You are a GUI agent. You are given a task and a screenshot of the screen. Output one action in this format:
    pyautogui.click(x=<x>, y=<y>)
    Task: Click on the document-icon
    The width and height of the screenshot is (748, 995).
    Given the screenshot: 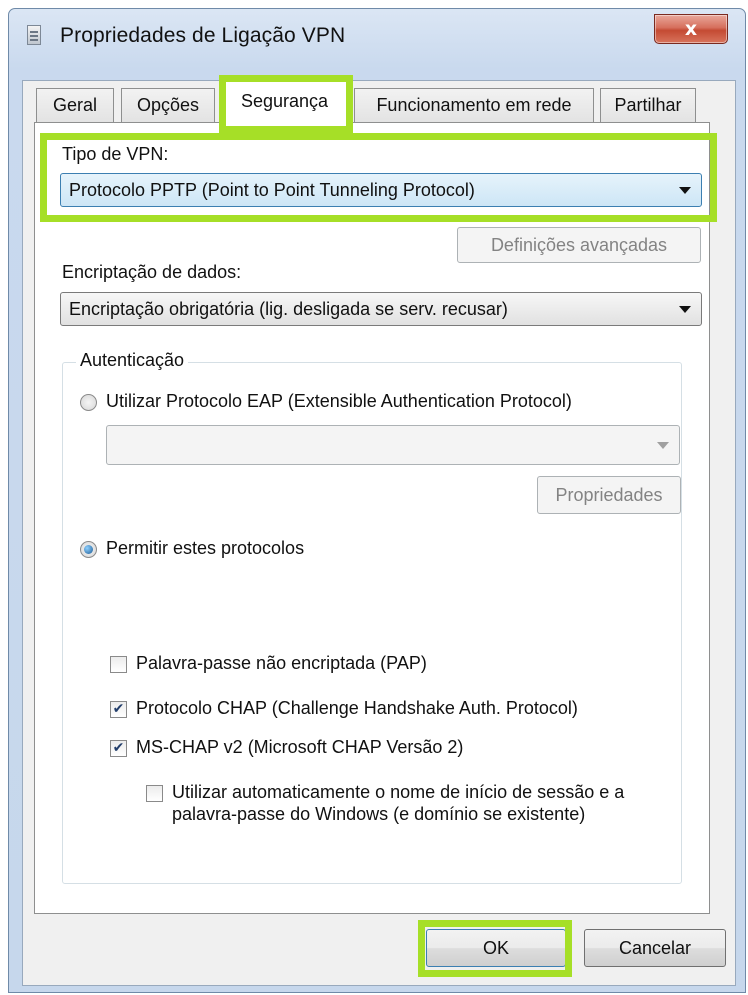 What is the action you would take?
    pyautogui.click(x=34, y=35)
    